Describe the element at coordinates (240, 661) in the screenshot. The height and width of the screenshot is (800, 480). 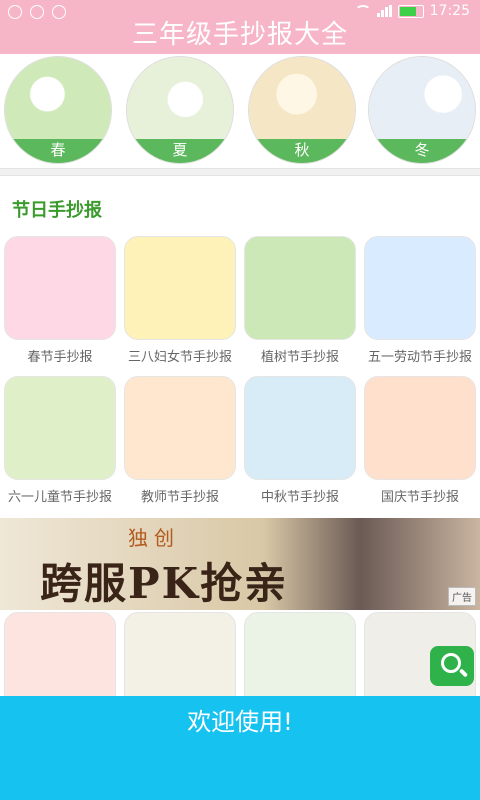
I see `festival-grid-row-partial` at that location.